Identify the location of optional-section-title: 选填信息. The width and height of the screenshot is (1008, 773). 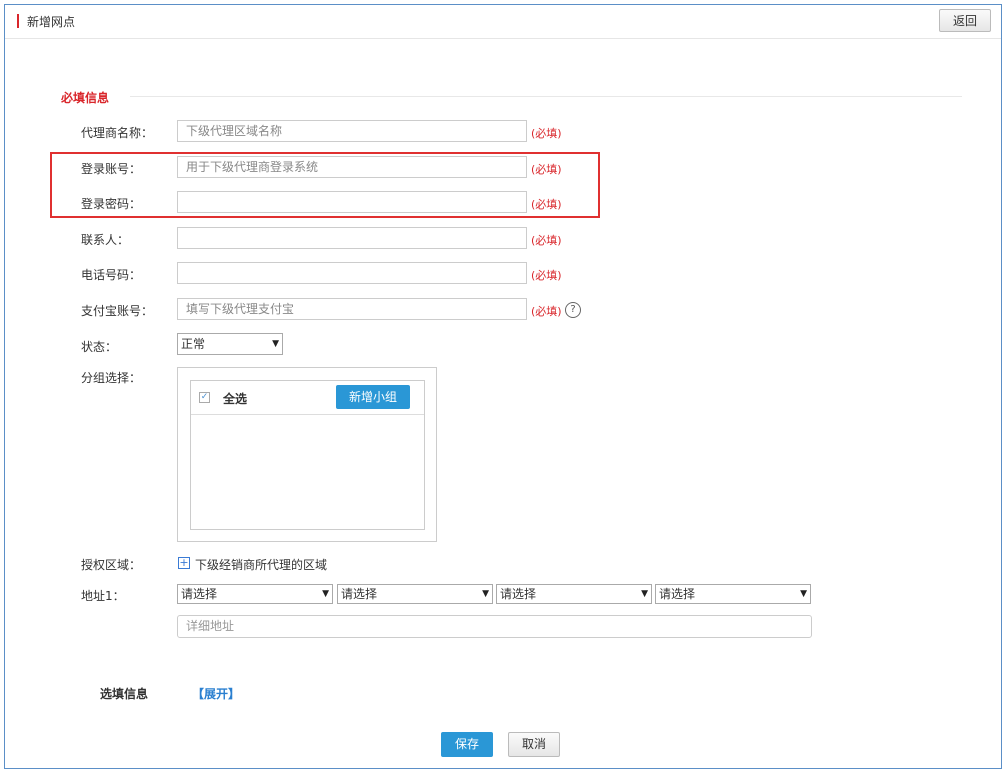
(124, 694).